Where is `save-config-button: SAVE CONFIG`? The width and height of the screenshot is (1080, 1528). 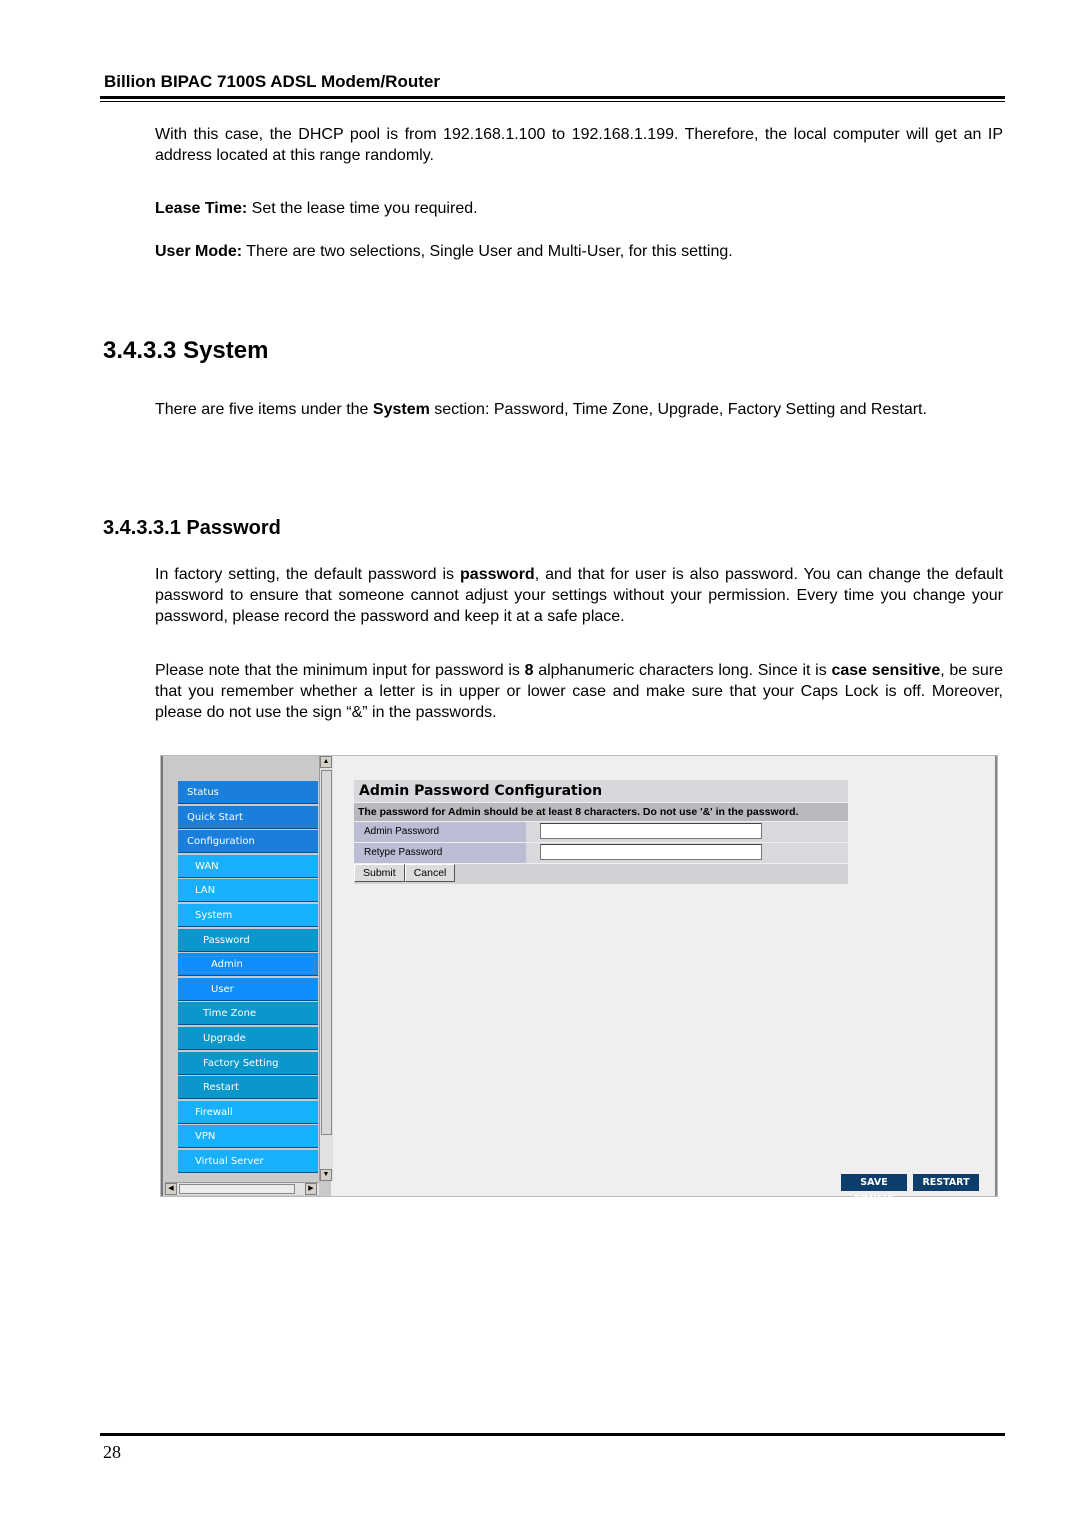
save-config-button: SAVE CONFIG is located at coordinates (874, 1189).